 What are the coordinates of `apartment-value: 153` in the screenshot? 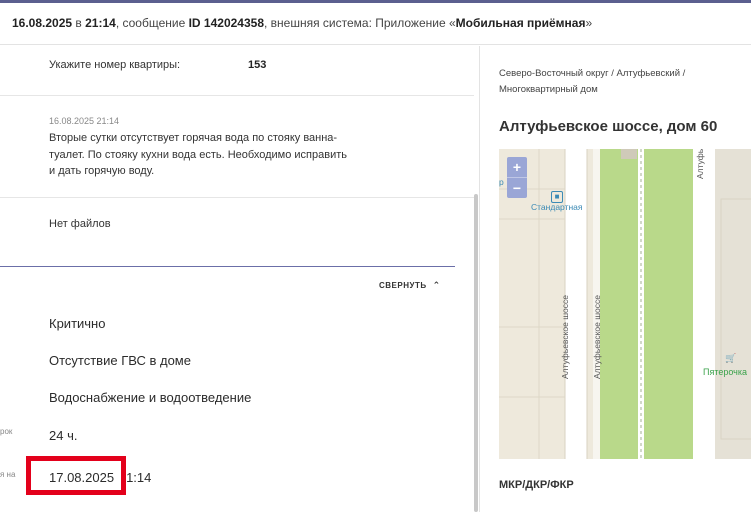 It's located at (257, 65).